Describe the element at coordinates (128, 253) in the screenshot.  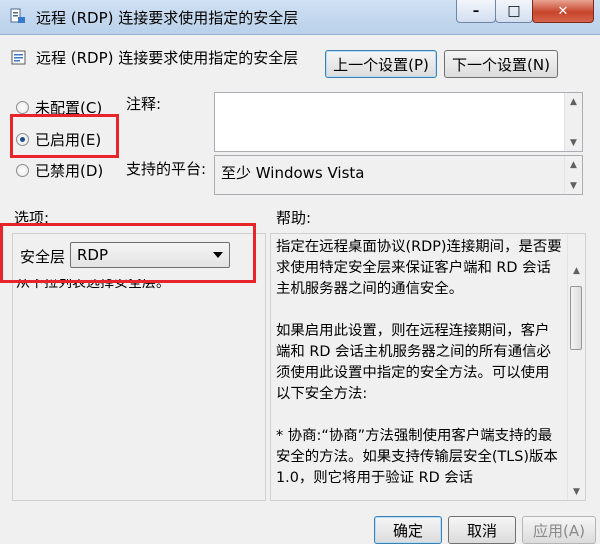
I see `highlight-security-layer-box` at that location.